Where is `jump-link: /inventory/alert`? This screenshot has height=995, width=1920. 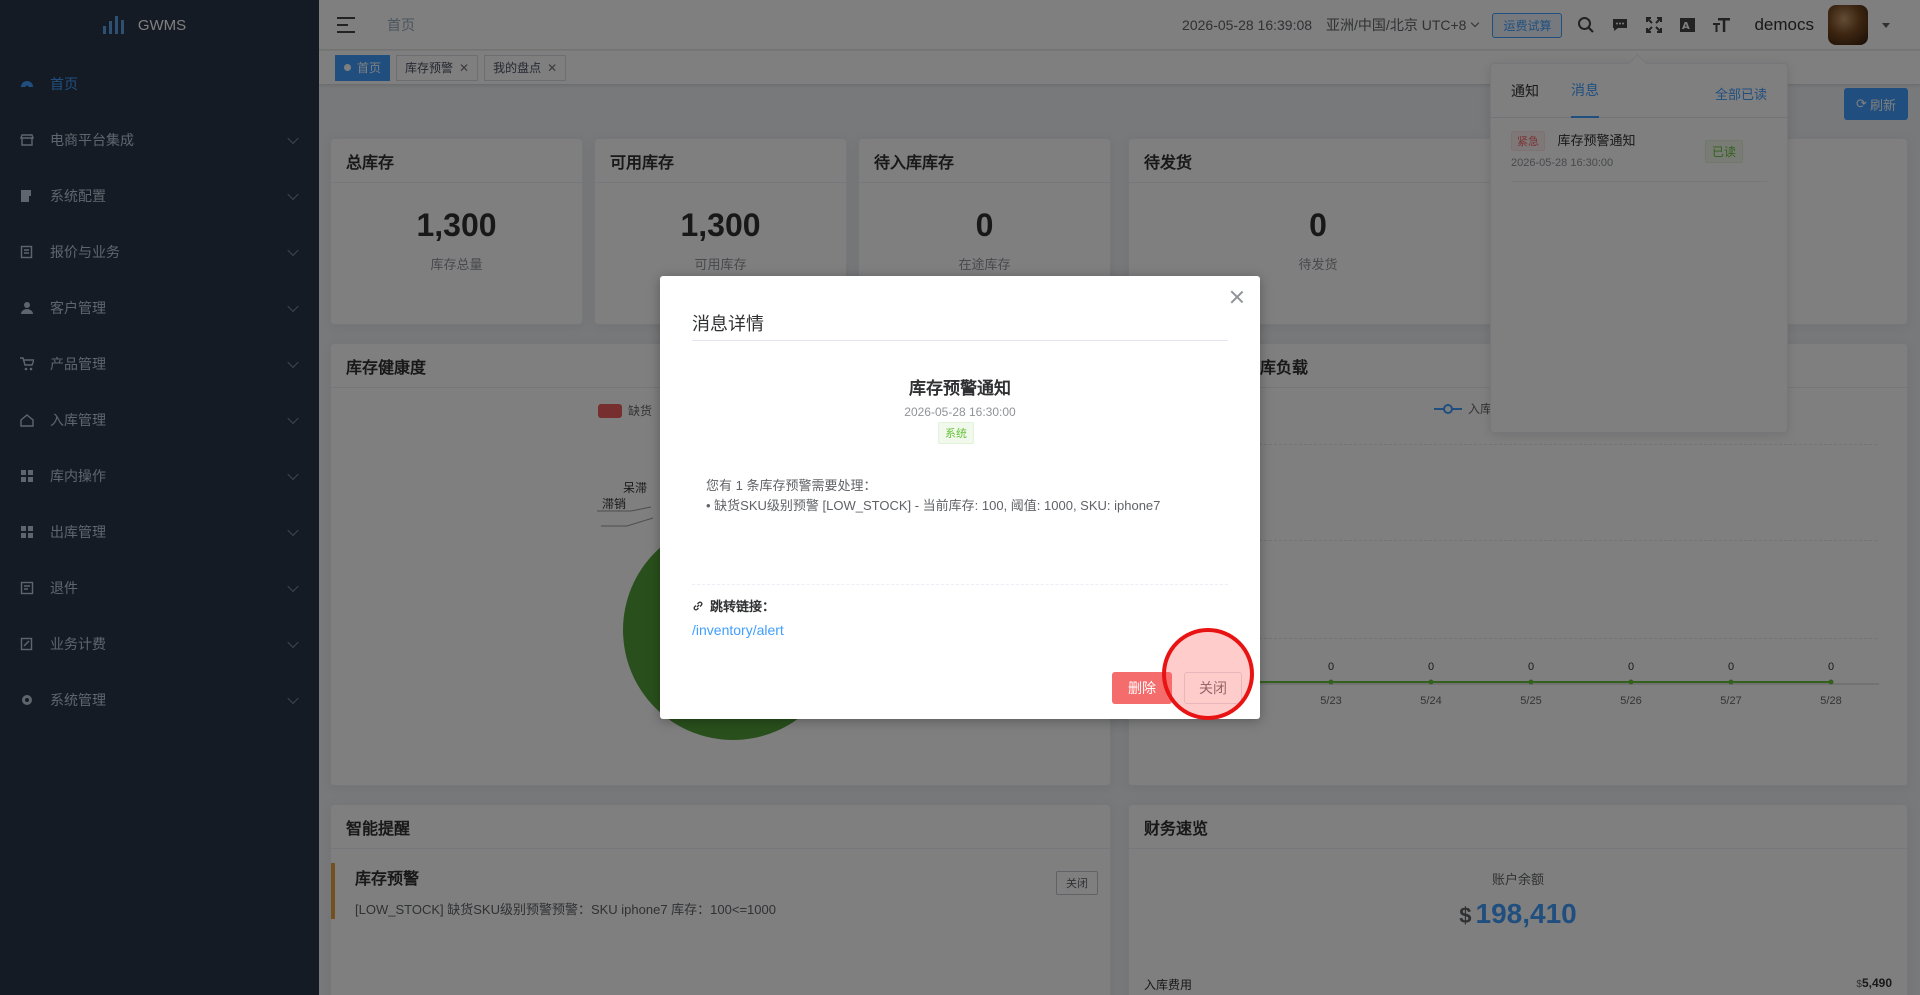 jump-link: /inventory/alert is located at coordinates (738, 630).